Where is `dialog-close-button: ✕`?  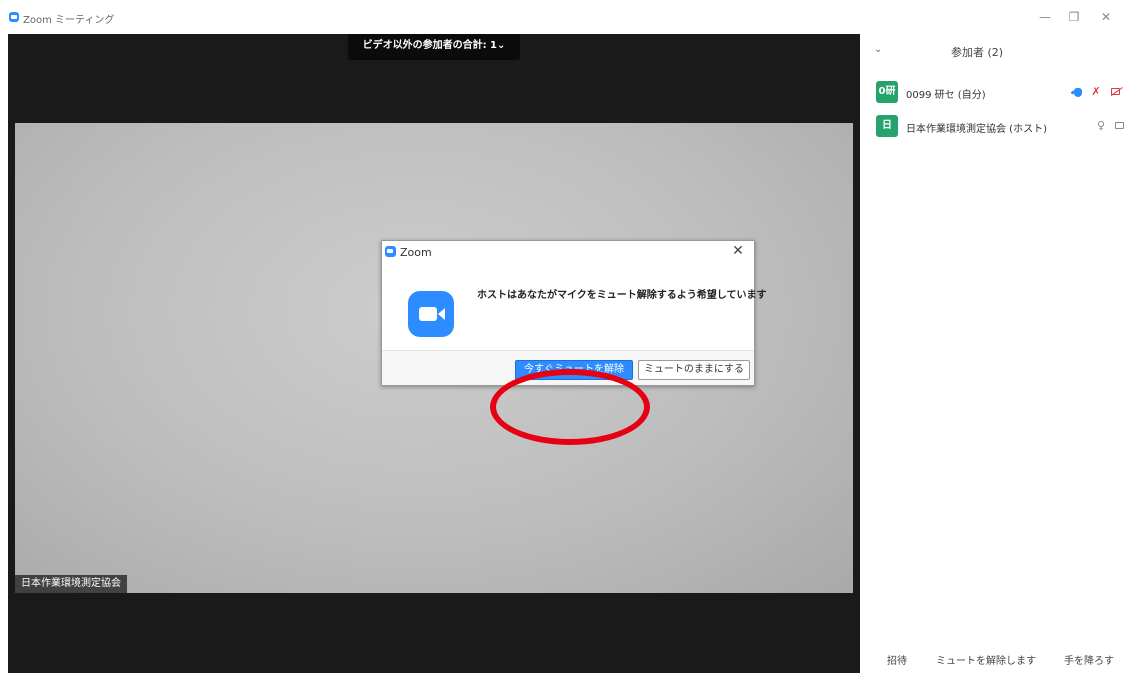 dialog-close-button: ✕ is located at coordinates (738, 251).